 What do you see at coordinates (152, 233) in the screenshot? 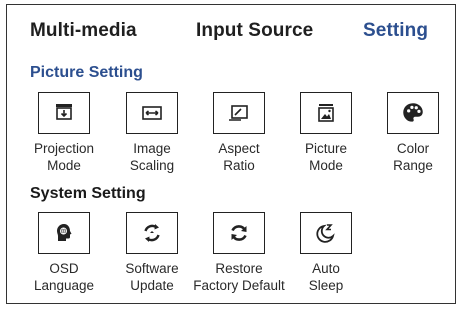
I see `software-update-icon` at bounding box center [152, 233].